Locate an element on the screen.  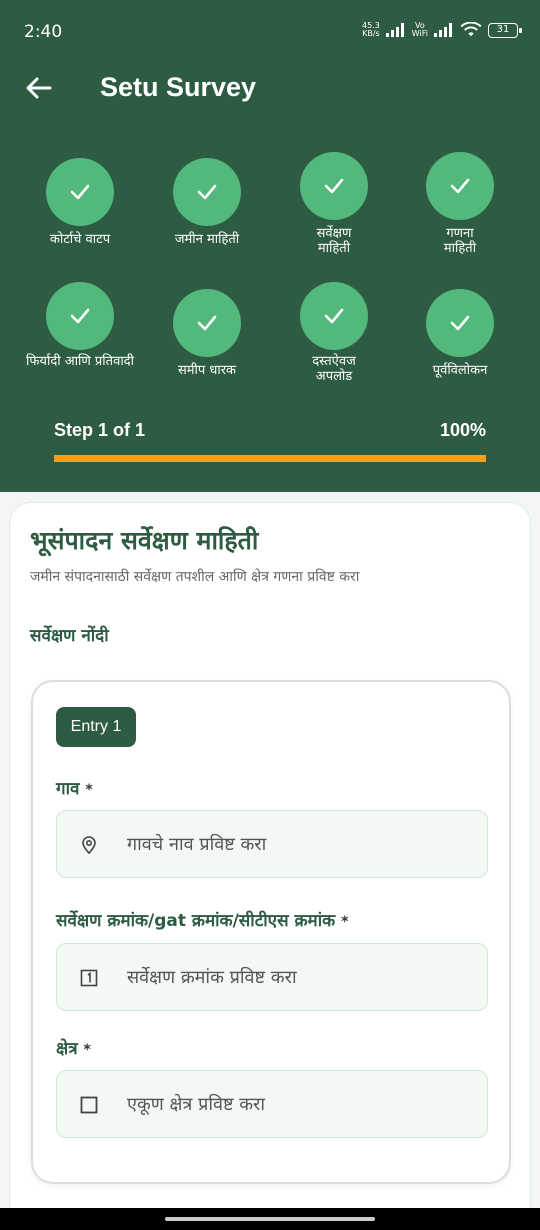
square-icon is located at coordinates (89, 1105).